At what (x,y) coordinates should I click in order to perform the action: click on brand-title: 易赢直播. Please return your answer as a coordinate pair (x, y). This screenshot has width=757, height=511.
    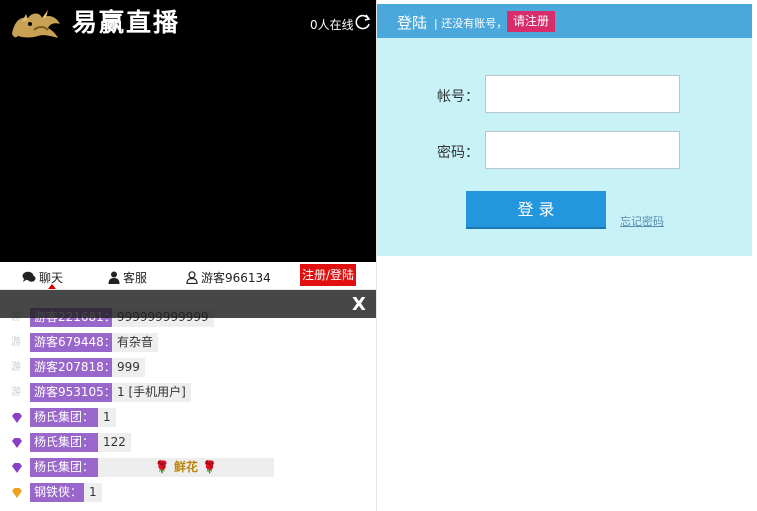
    Looking at the image, I should click on (126, 22).